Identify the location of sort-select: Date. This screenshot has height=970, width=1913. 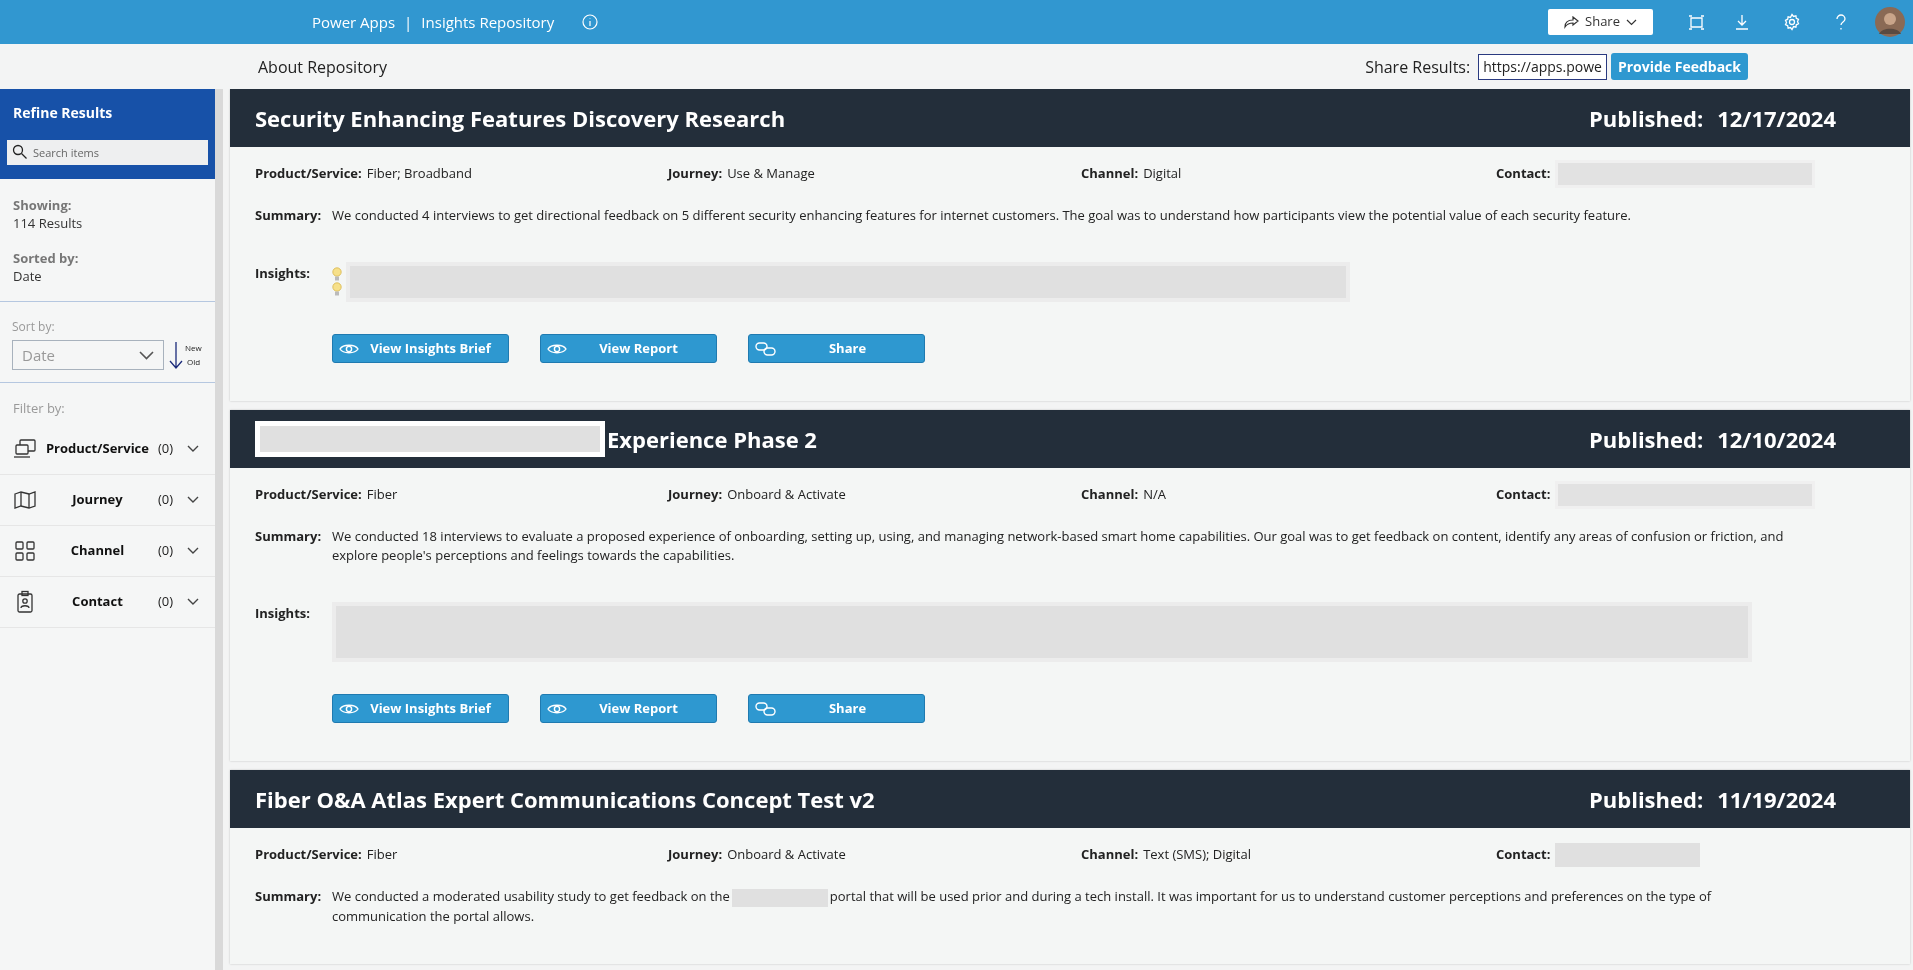
(88, 355).